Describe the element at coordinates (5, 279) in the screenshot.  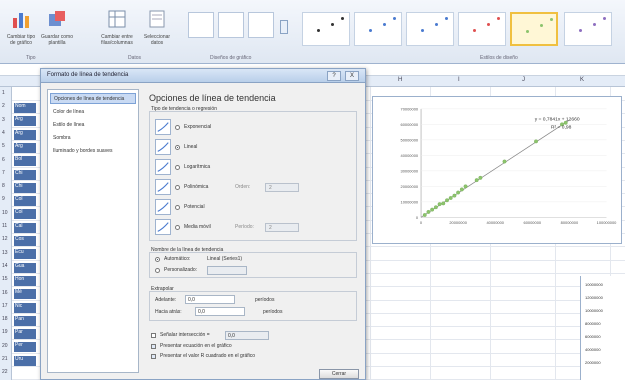
I see `row-header: 15` at that location.